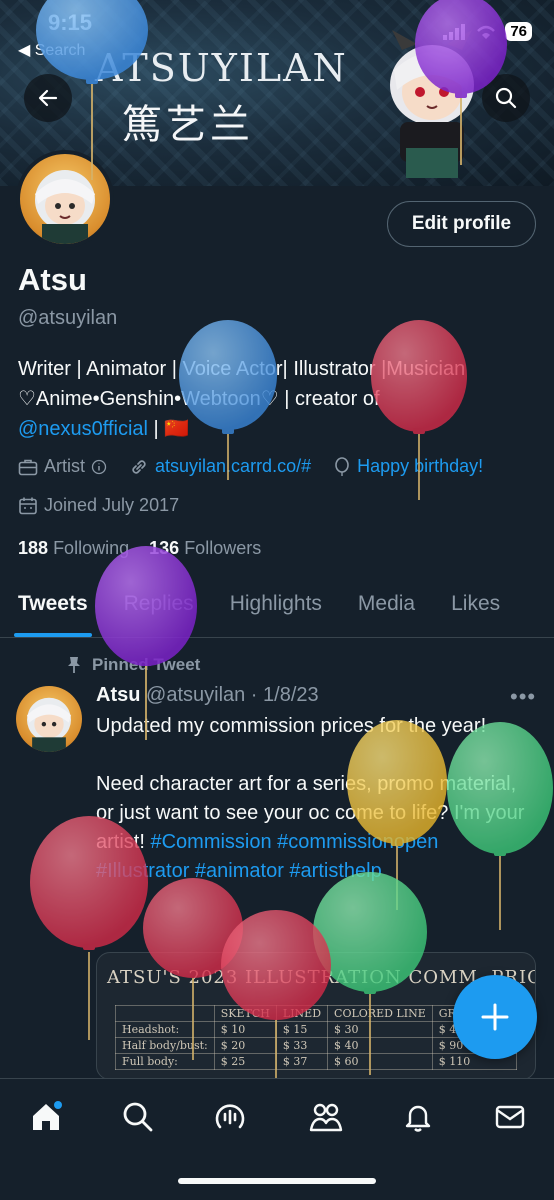 The height and width of the screenshot is (1200, 554). What do you see at coordinates (316, 755) in the screenshot?
I see `tweet-spacer` at bounding box center [316, 755].